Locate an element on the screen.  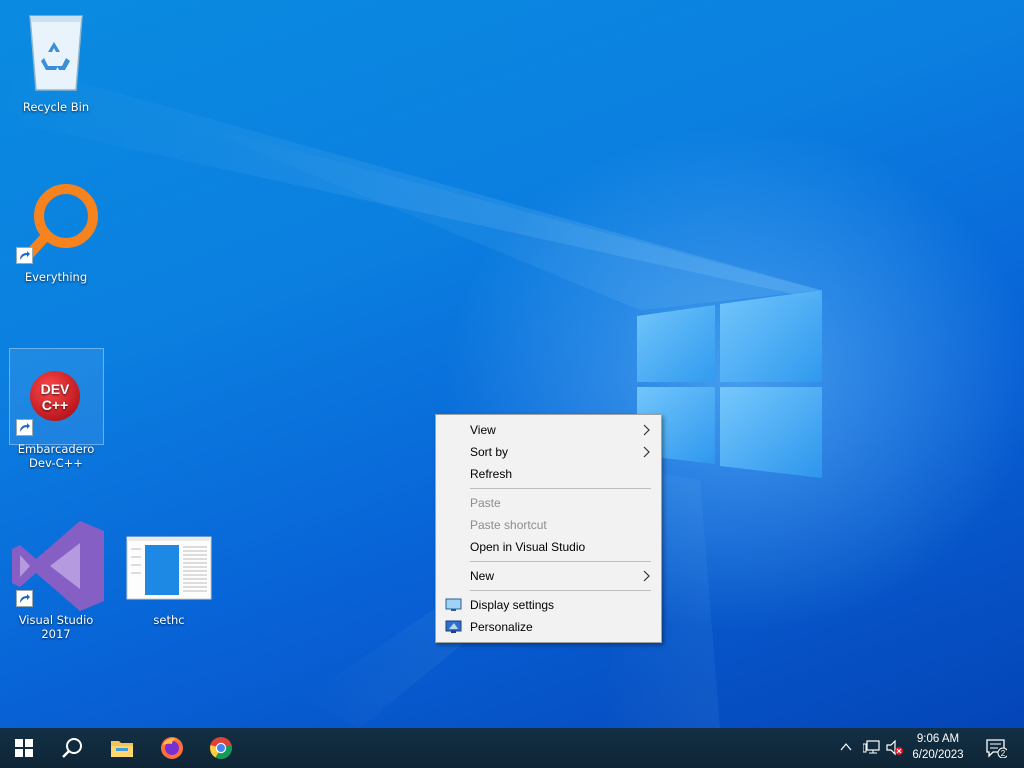
menu-item-label: Open in Visual Studio is located at coordinates (528, 547).